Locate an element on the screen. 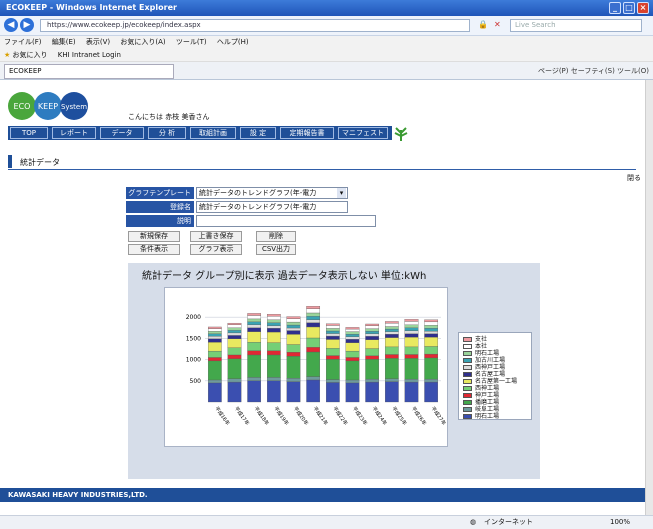 The width and height of the screenshot is (653, 529). nav-plan-label: 取組計画 is located at coordinates (213, 133).